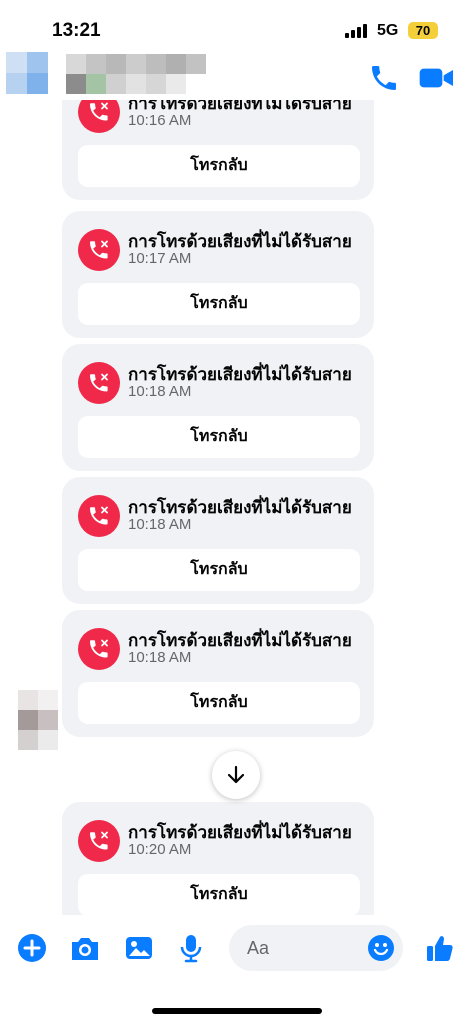 This screenshot has width=473, height=1024. I want to click on scroll-to-bottom-button, so click(236, 775).